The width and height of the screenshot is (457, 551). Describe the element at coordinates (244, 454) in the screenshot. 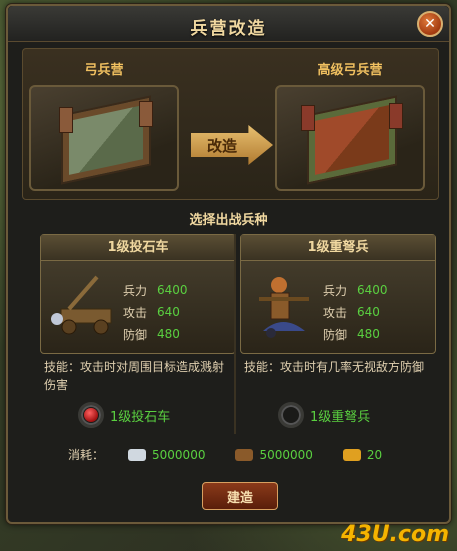

I see `wood-icon` at that location.